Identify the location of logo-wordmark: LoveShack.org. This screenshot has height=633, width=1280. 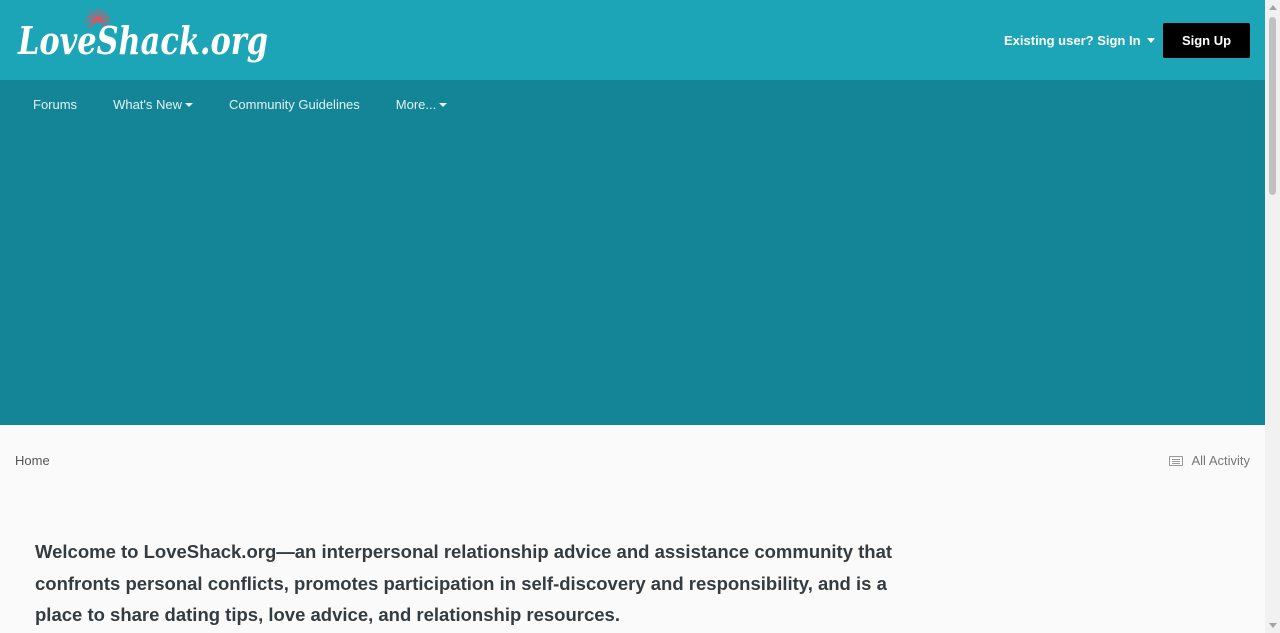
(142, 40).